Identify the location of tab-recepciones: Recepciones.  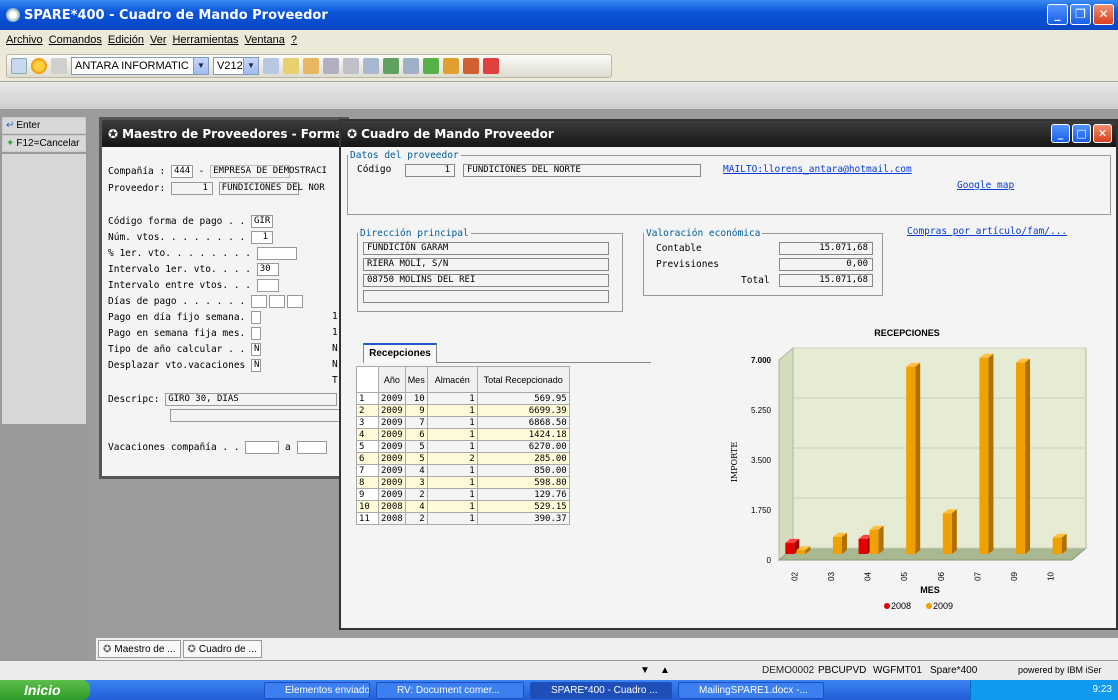
(400, 353).